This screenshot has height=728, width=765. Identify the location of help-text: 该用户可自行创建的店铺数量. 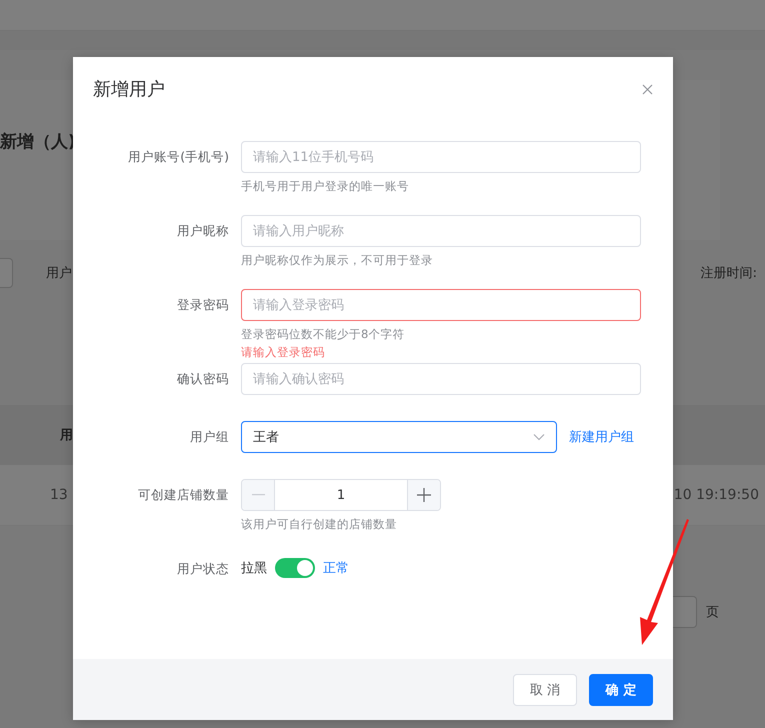
(319, 524).